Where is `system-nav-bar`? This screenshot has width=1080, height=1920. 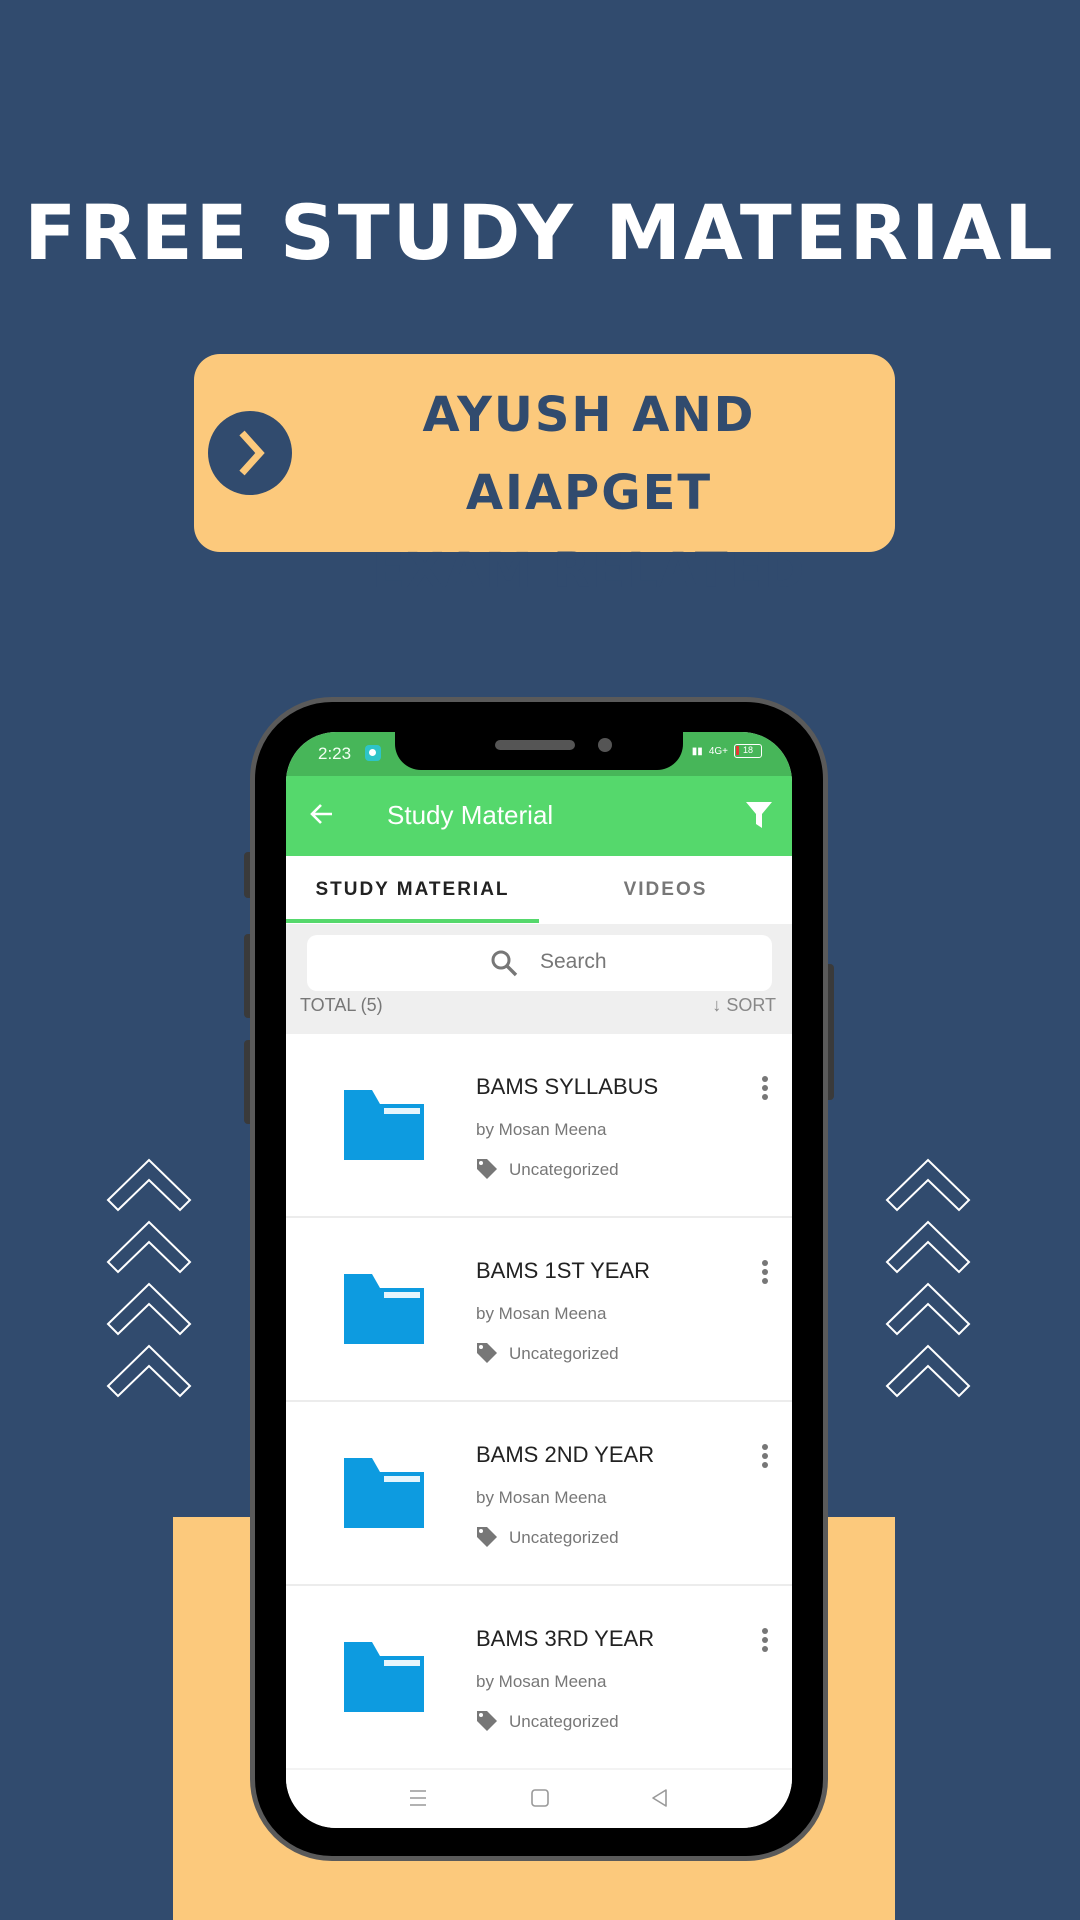
system-nav-bar is located at coordinates (539, 1798).